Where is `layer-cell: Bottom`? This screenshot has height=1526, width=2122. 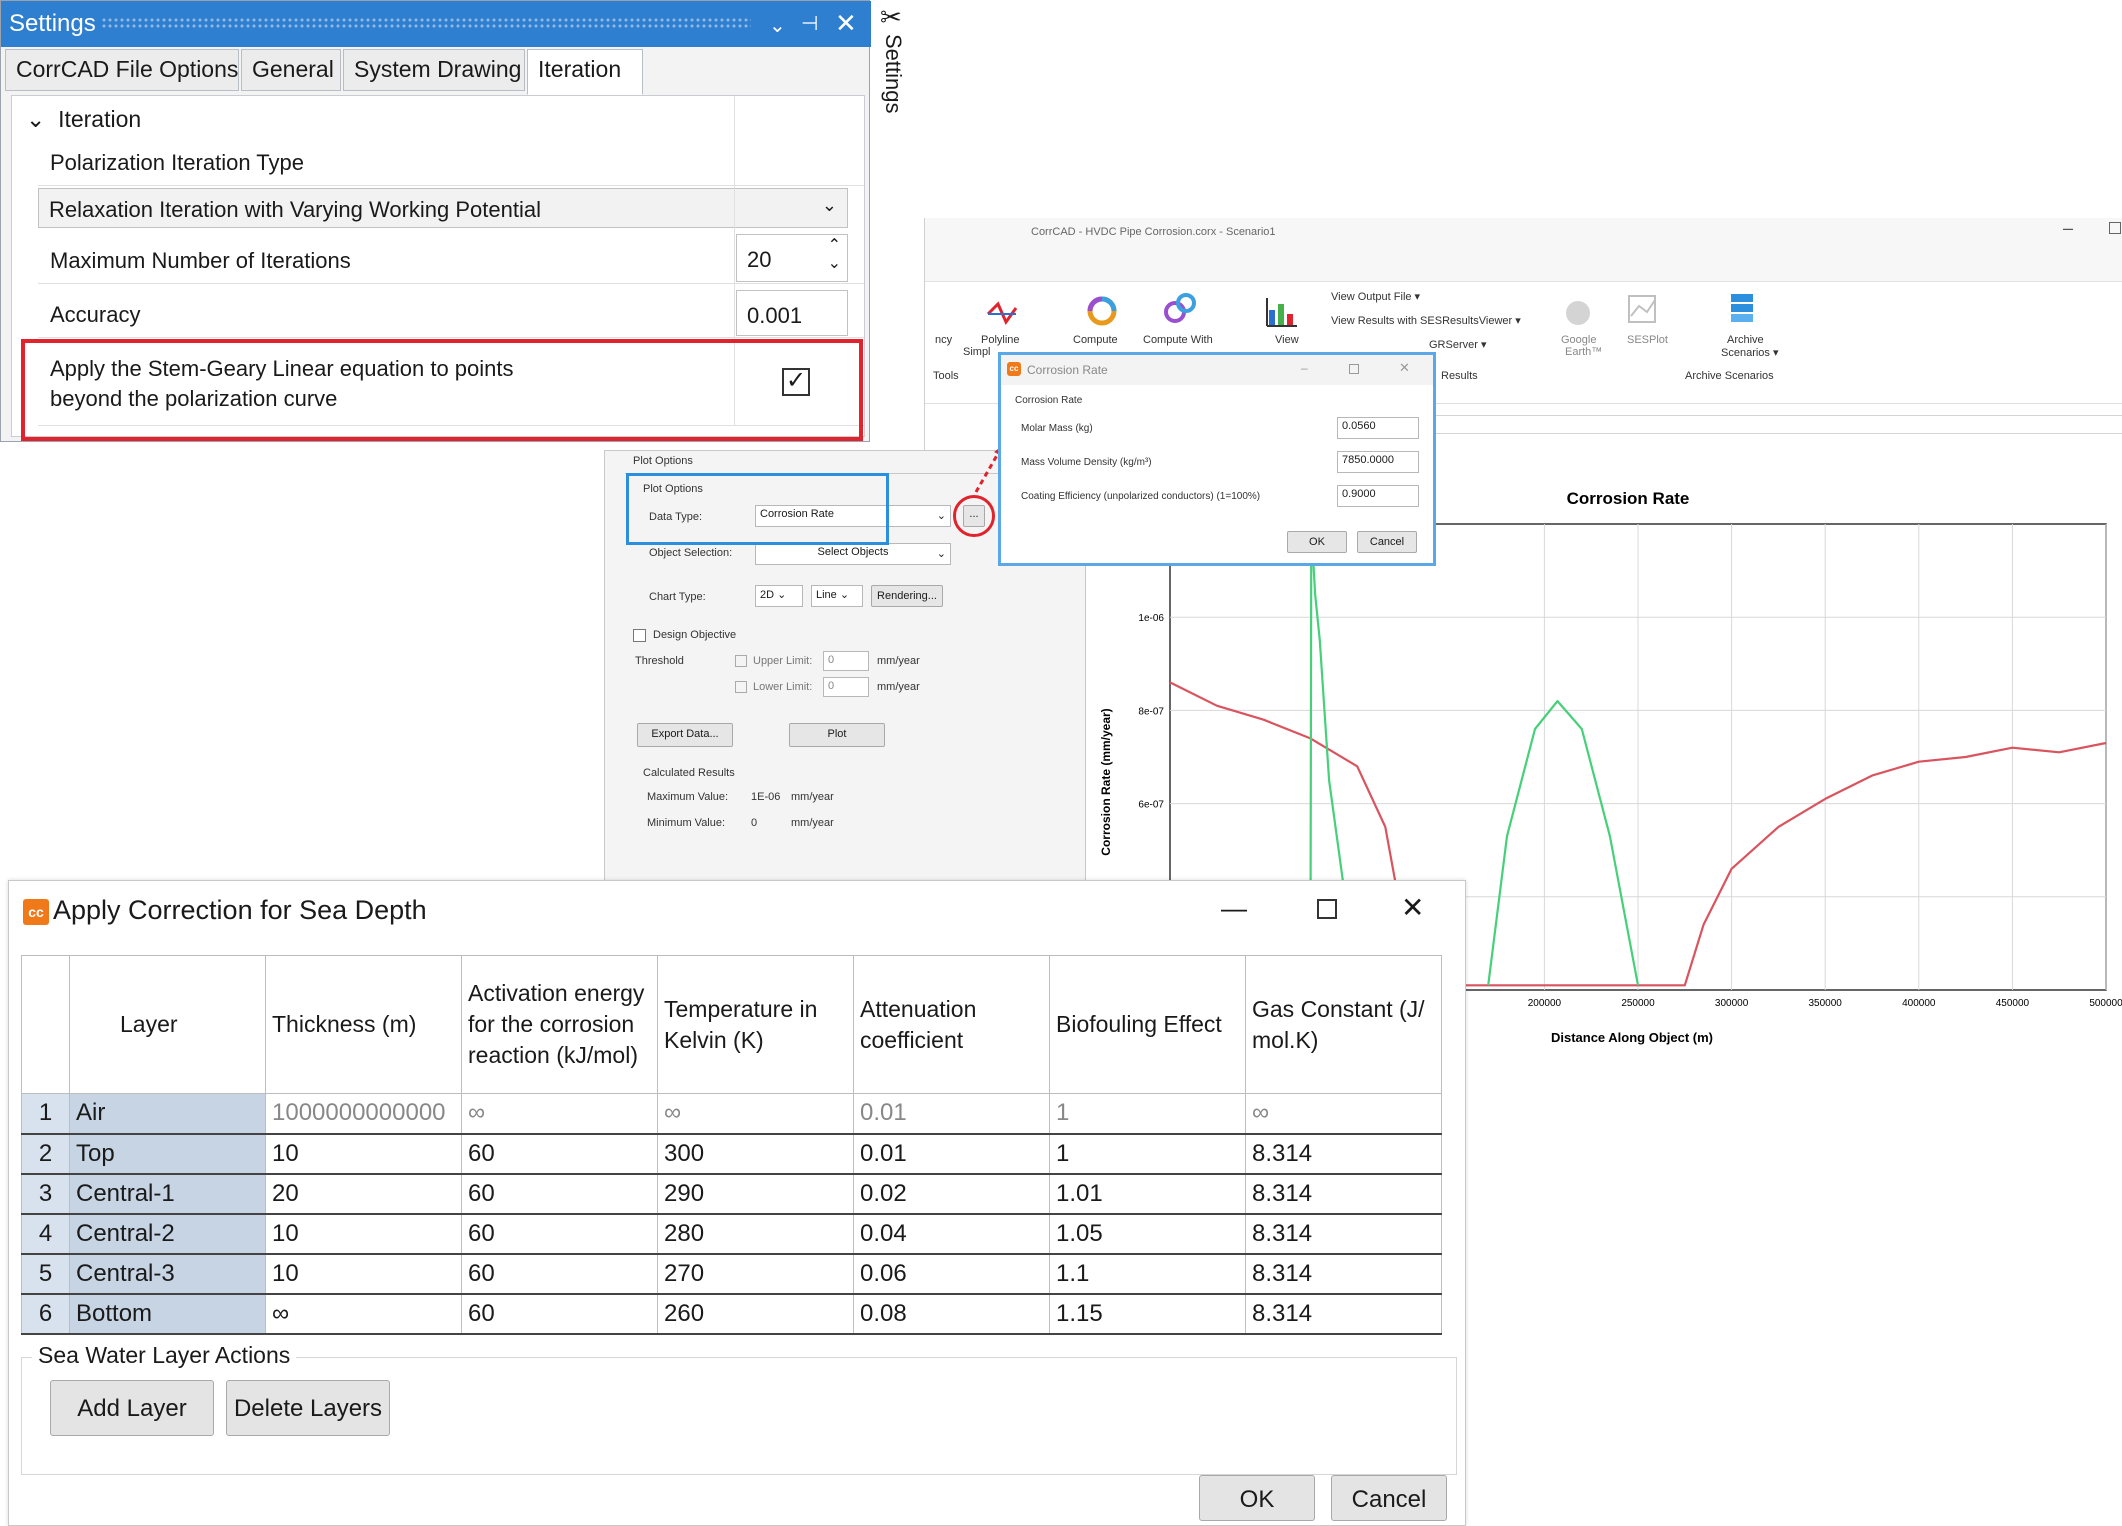
layer-cell: Bottom is located at coordinates (167, 1314).